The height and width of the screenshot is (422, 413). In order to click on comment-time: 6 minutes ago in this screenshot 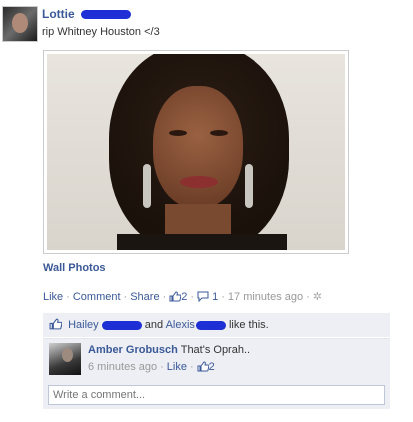, I will do `click(122, 367)`.